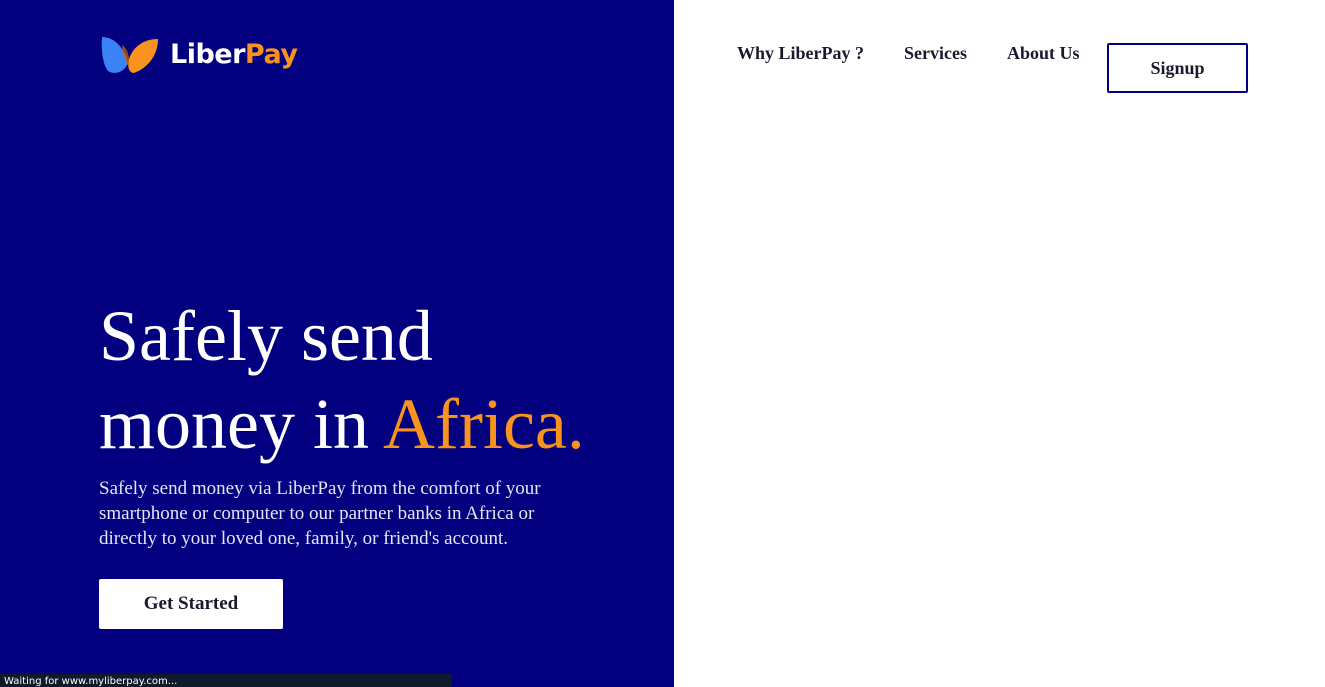 The width and height of the screenshot is (1325, 687). I want to click on signup-button: Signup, so click(1177, 68).